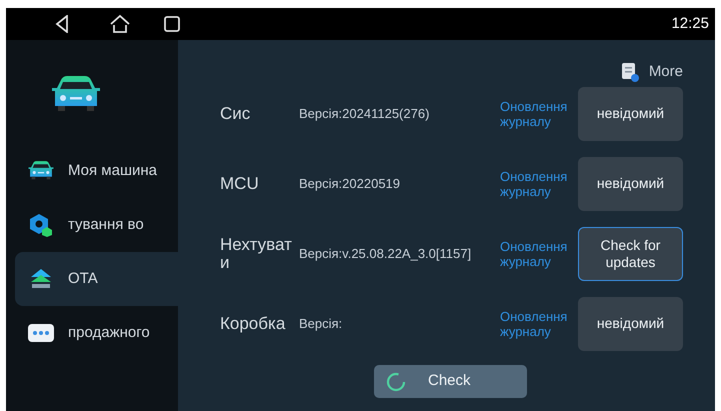 The image size is (721, 411). What do you see at coordinates (665, 72) in the screenshot?
I see `more-button: More` at bounding box center [665, 72].